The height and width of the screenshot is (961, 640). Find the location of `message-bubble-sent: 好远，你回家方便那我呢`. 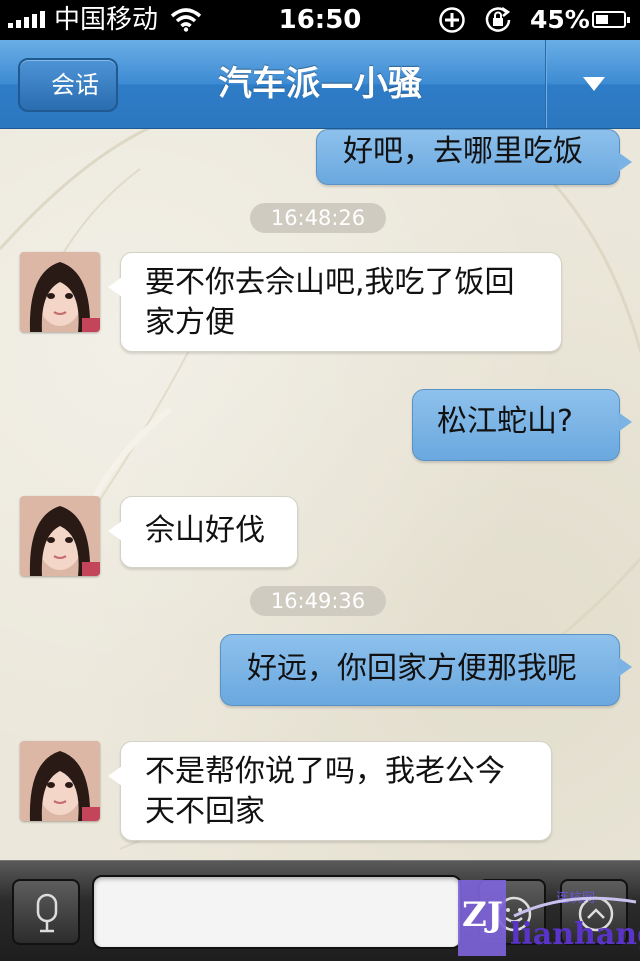

message-bubble-sent: 好远，你回家方便那我呢 is located at coordinates (426, 670).